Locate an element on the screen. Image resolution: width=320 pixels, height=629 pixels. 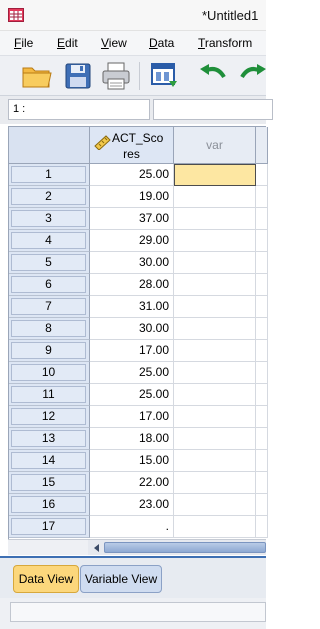
data-cell-act-scores: 19.00 is located at coordinates (132, 197).